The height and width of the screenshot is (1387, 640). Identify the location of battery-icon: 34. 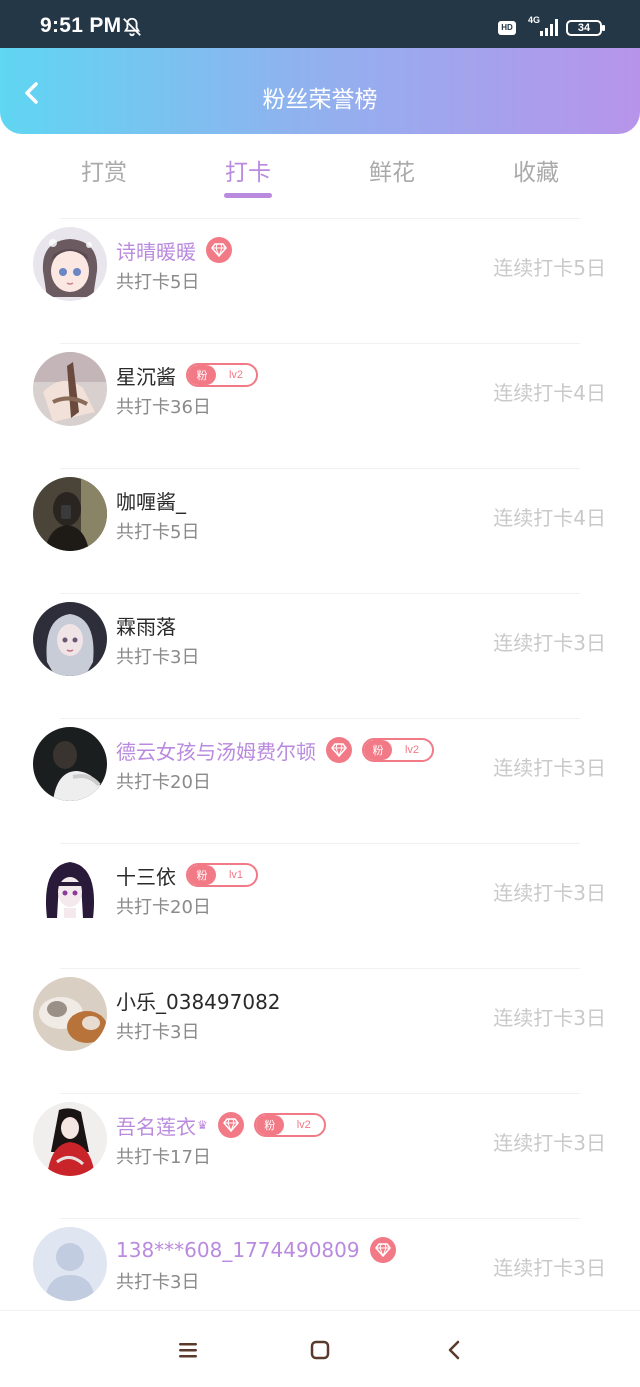
(585, 28).